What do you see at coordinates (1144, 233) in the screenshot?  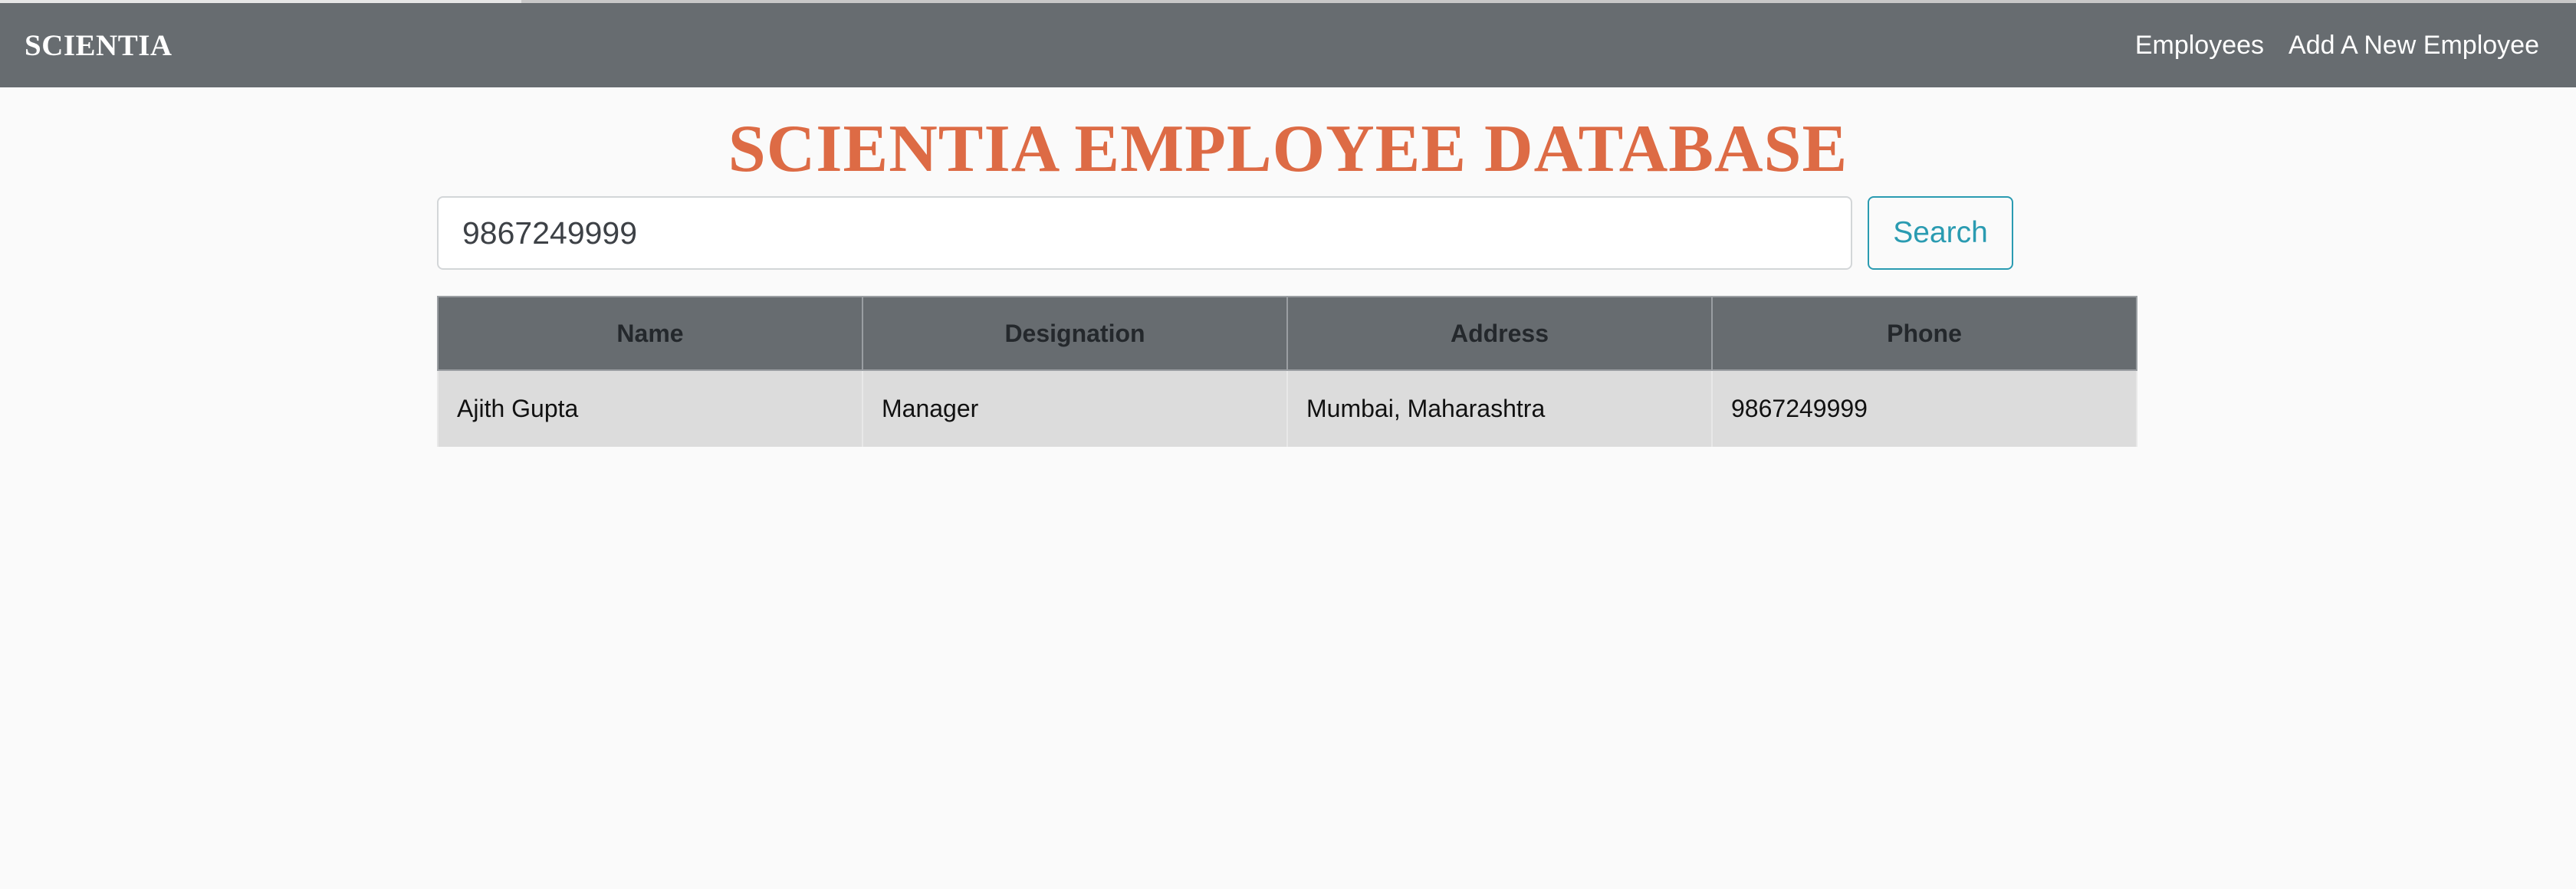 I see `search-input` at bounding box center [1144, 233].